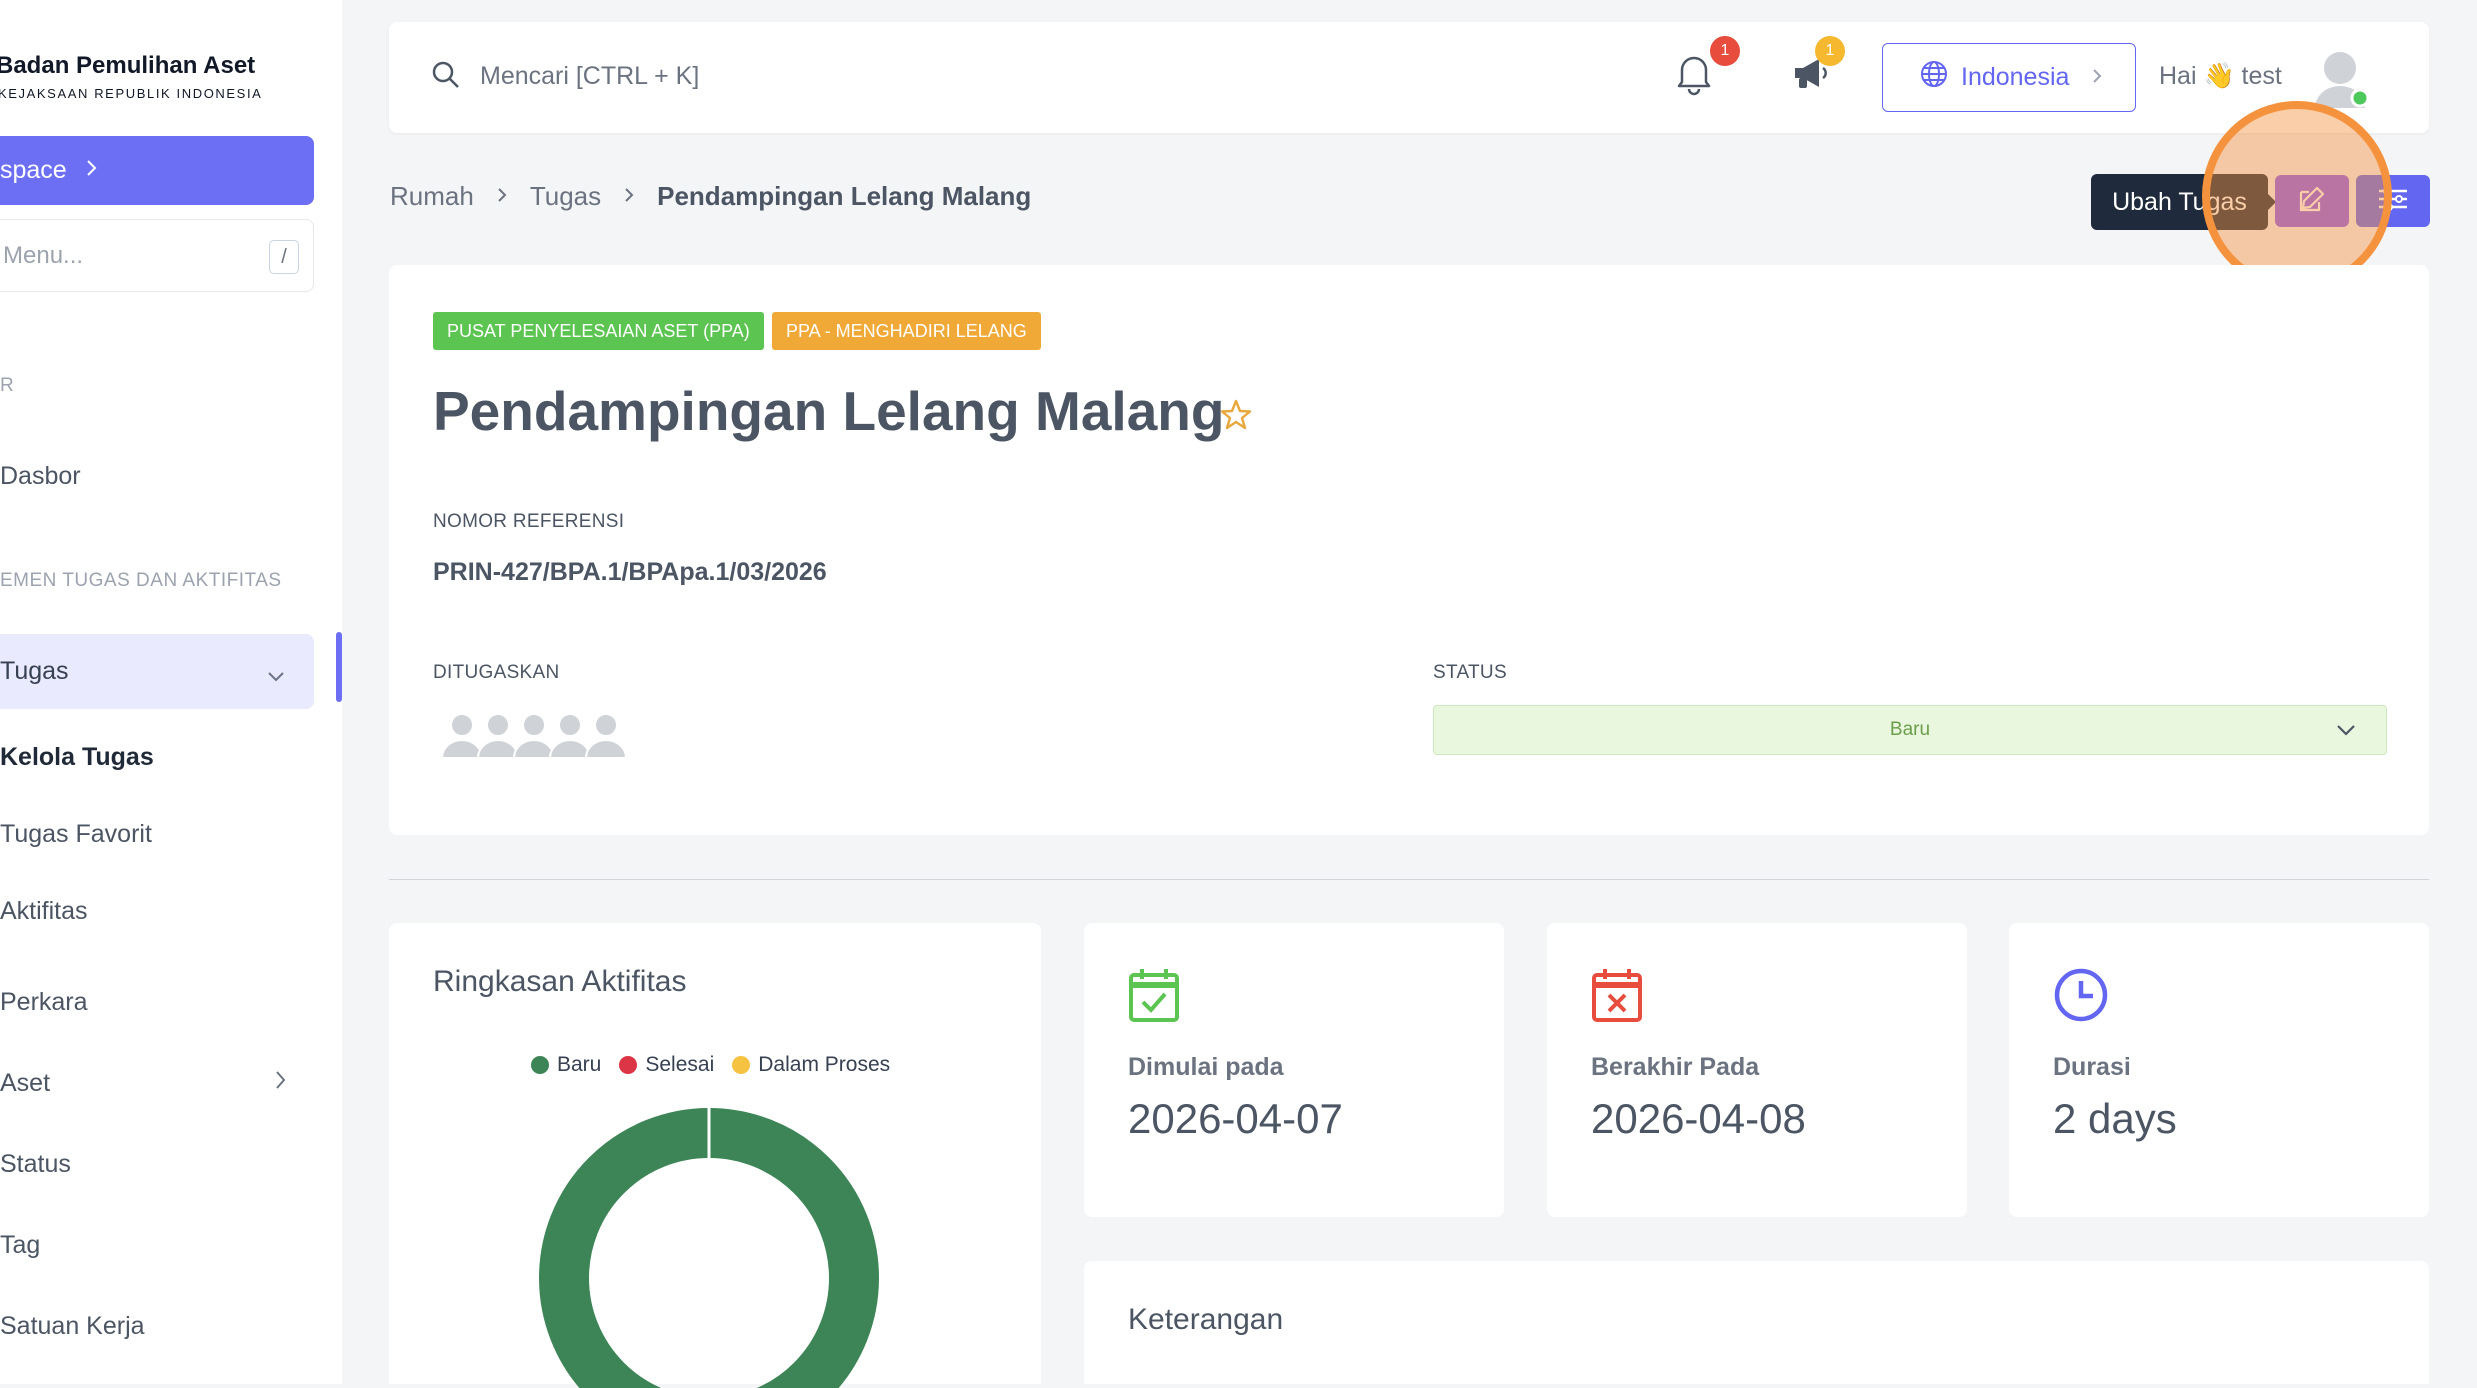  Describe the element at coordinates (630, 572) in the screenshot. I see `reference-value: PRIN-427/BPA.1/BPApa.1/03/2026` at that location.